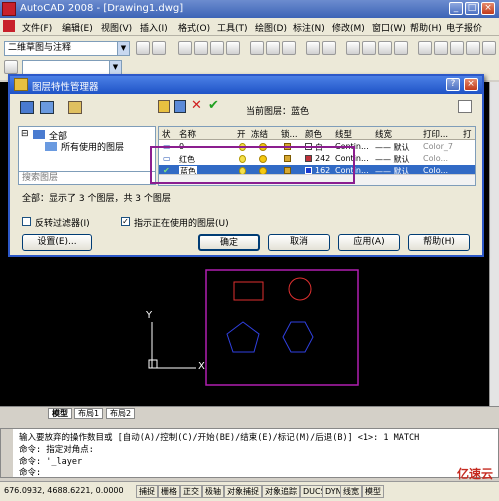 The width and height of the screenshot is (499, 501). Describe the element at coordinates (30, 472) in the screenshot. I see `command-prompt: 命令:` at that location.